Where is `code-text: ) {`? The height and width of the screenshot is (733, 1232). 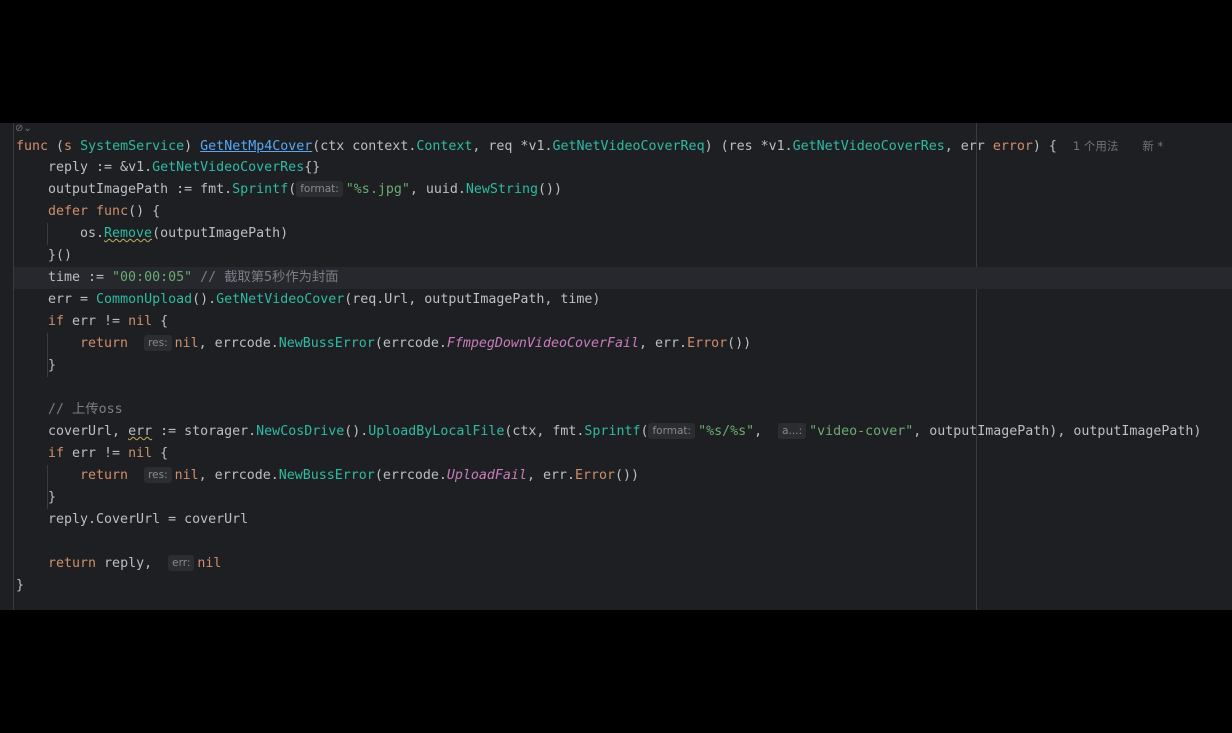
code-text: ) { is located at coordinates (1044, 146).